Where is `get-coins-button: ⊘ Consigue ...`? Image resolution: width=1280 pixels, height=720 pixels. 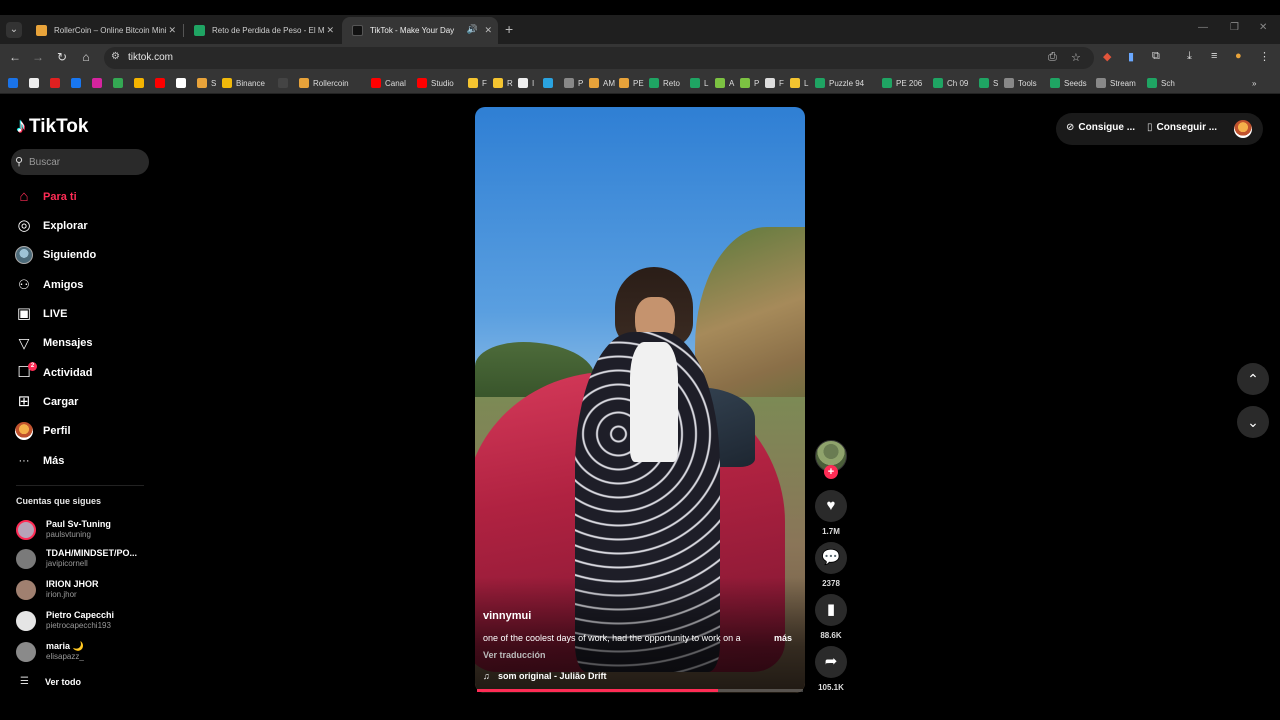 get-coins-button: ⊘ Consigue ... is located at coordinates (1100, 127).